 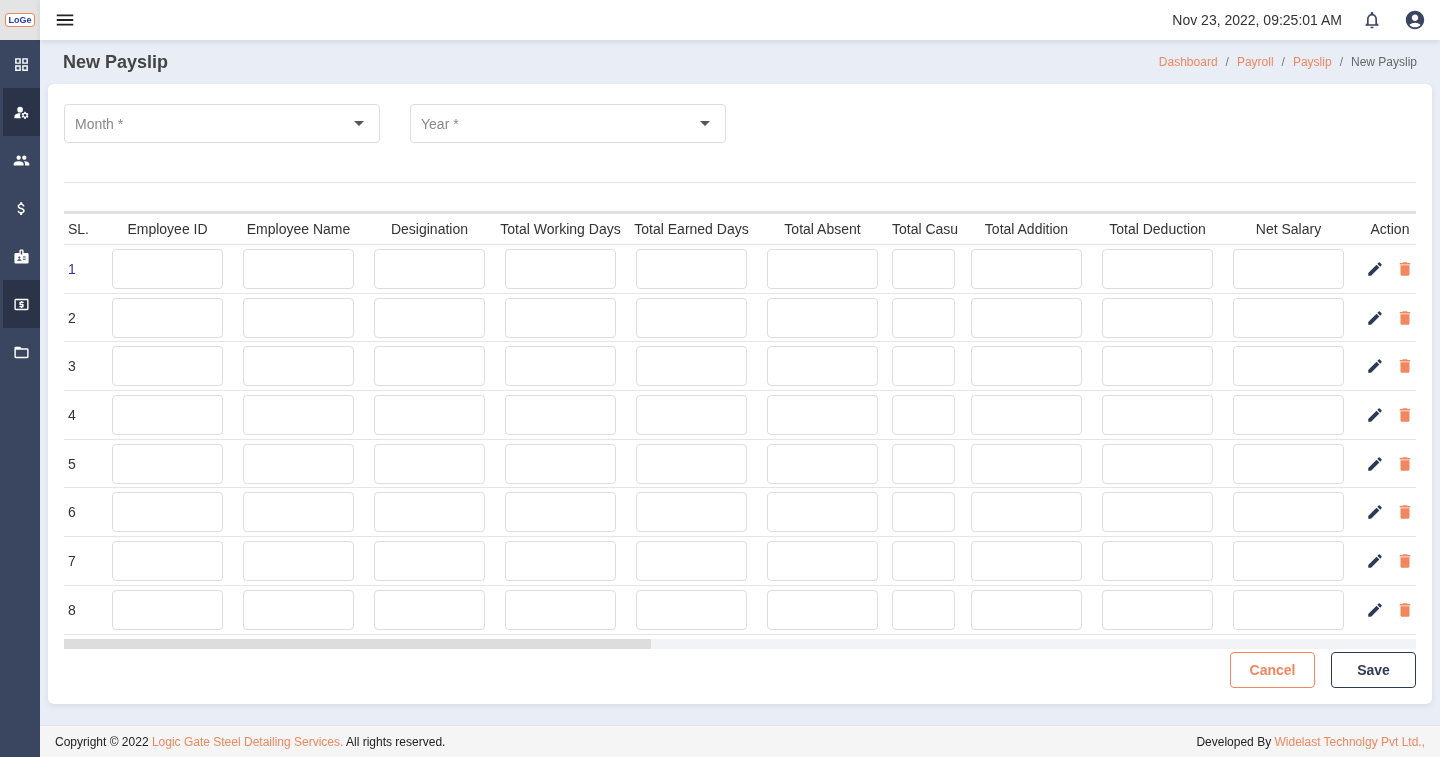 I want to click on bell-icon, so click(x=1372, y=20).